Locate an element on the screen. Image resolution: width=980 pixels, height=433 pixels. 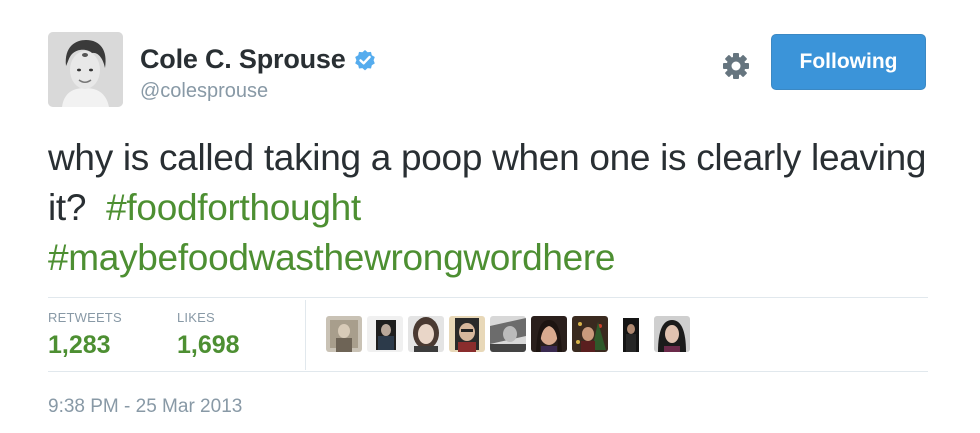
retweets-label: RETWEETS is located at coordinates (85, 317).